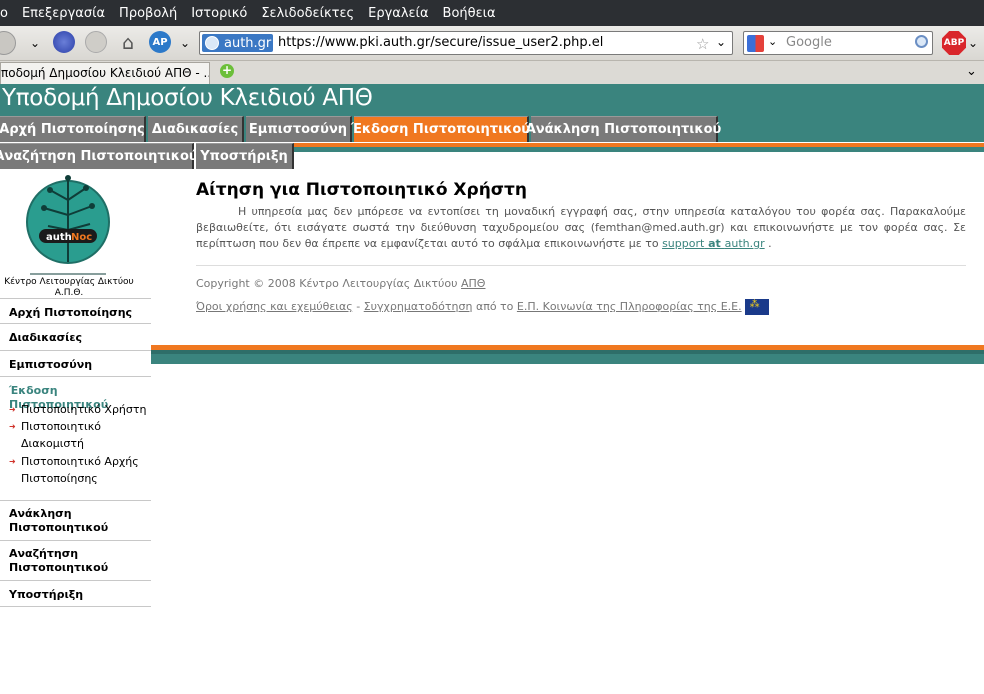  Describe the element at coordinates (492, 73) in the screenshot. I see `tab-strip: ποδομή Δημοσίου Κλειδιού ΑΠΘ - ... + ⌄` at that location.